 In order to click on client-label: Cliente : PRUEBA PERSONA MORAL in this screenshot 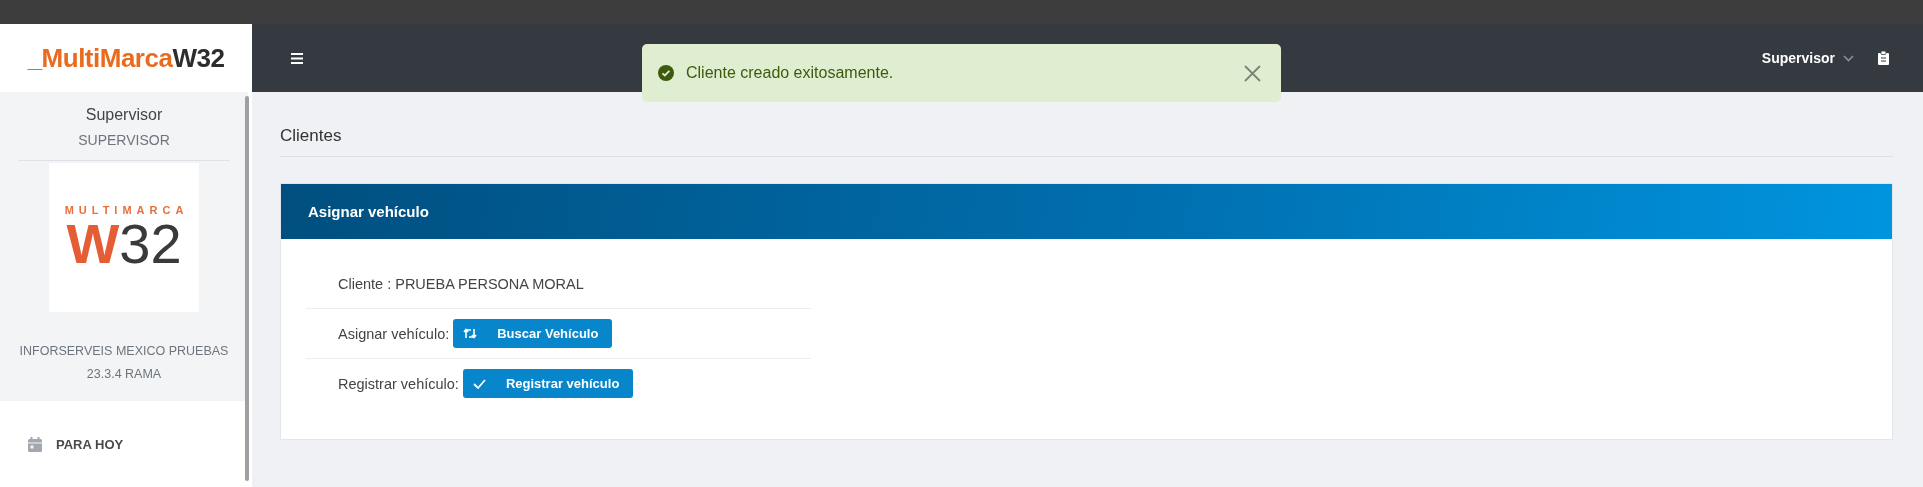, I will do `click(461, 283)`.